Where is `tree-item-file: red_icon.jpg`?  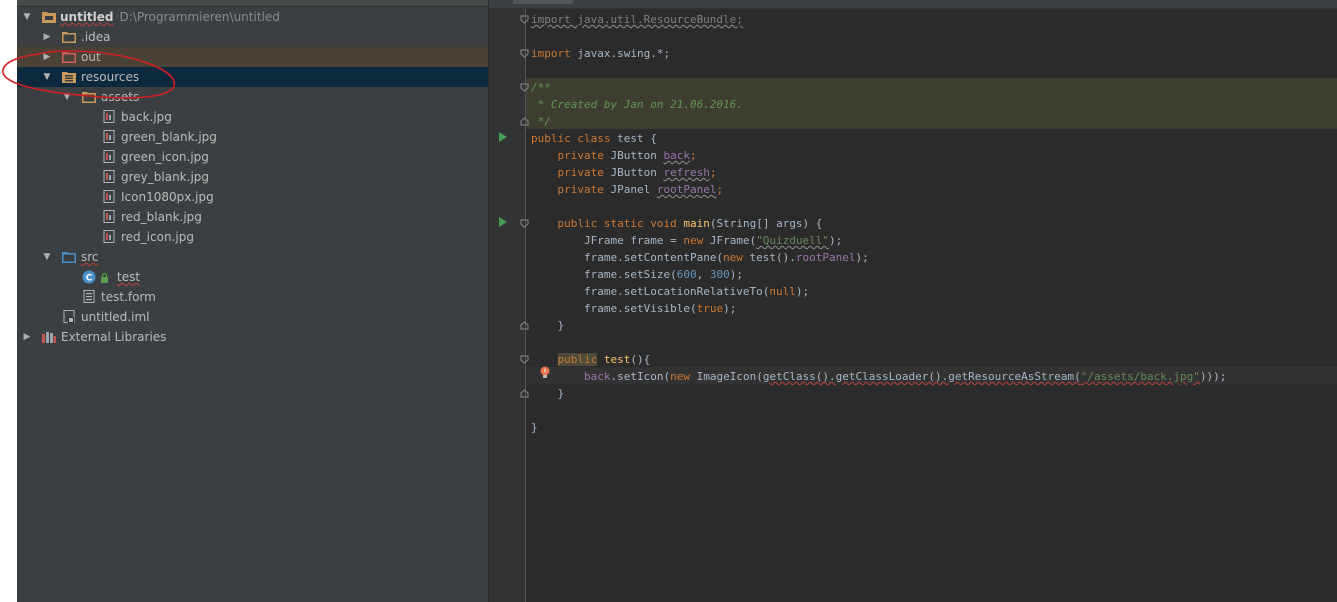
tree-item-file: red_icon.jpg is located at coordinates (252, 237).